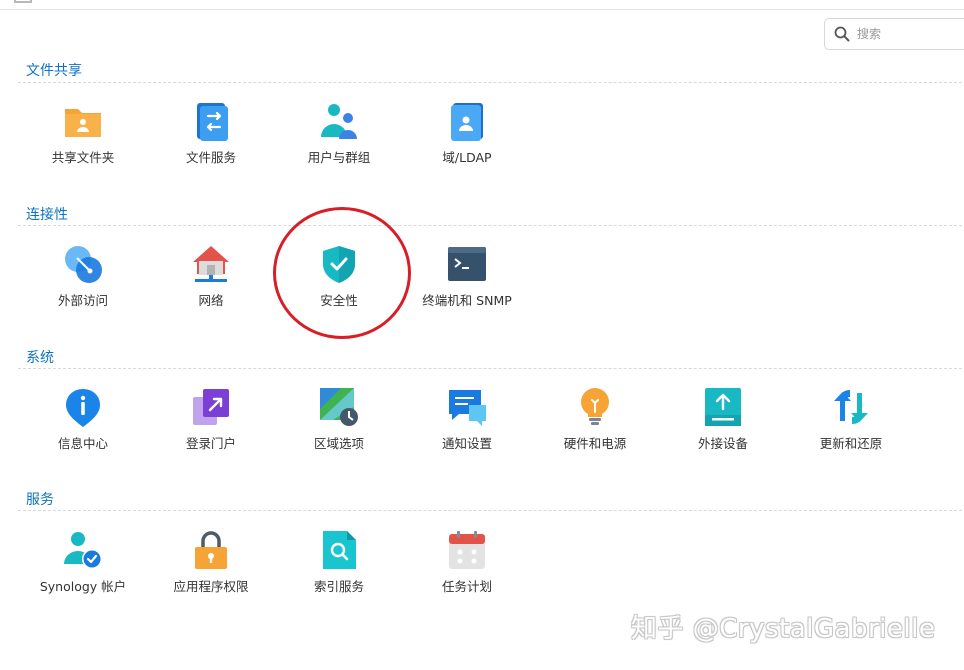  Describe the element at coordinates (339, 157) in the screenshot. I see `item-label: 用户与群组` at that location.